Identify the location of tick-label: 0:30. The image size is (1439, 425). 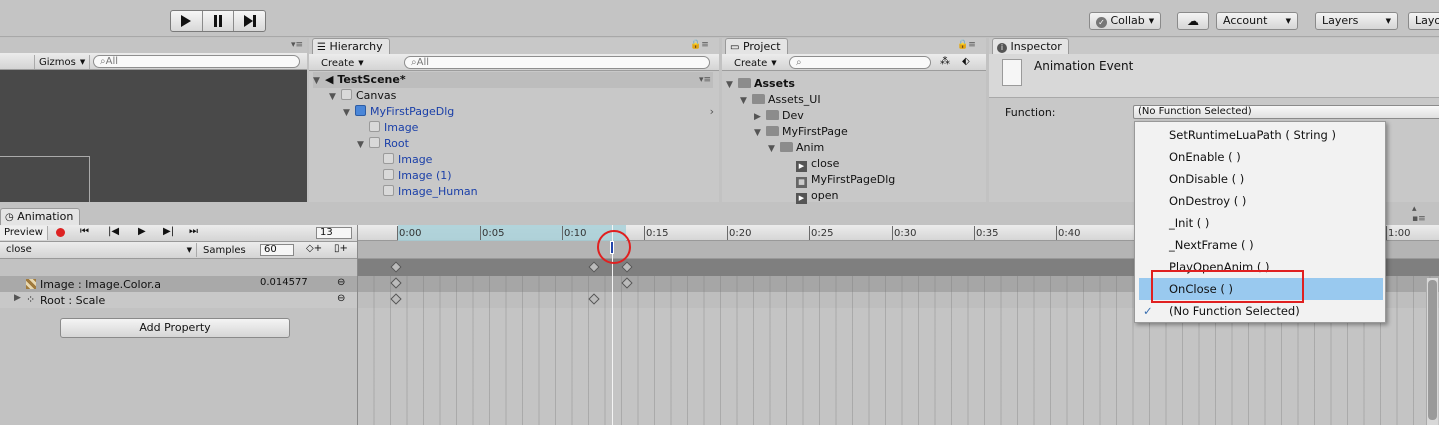
(905, 233).